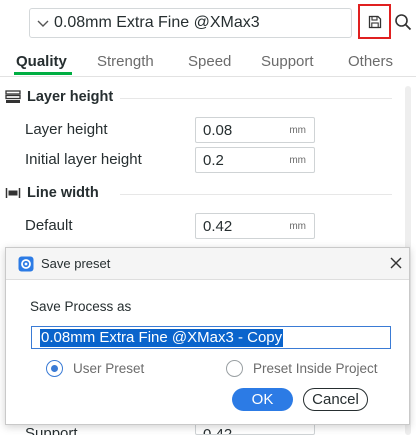 Image resolution: width=416 pixels, height=435 pixels. I want to click on layer-height-value: 0.08, so click(218, 130).